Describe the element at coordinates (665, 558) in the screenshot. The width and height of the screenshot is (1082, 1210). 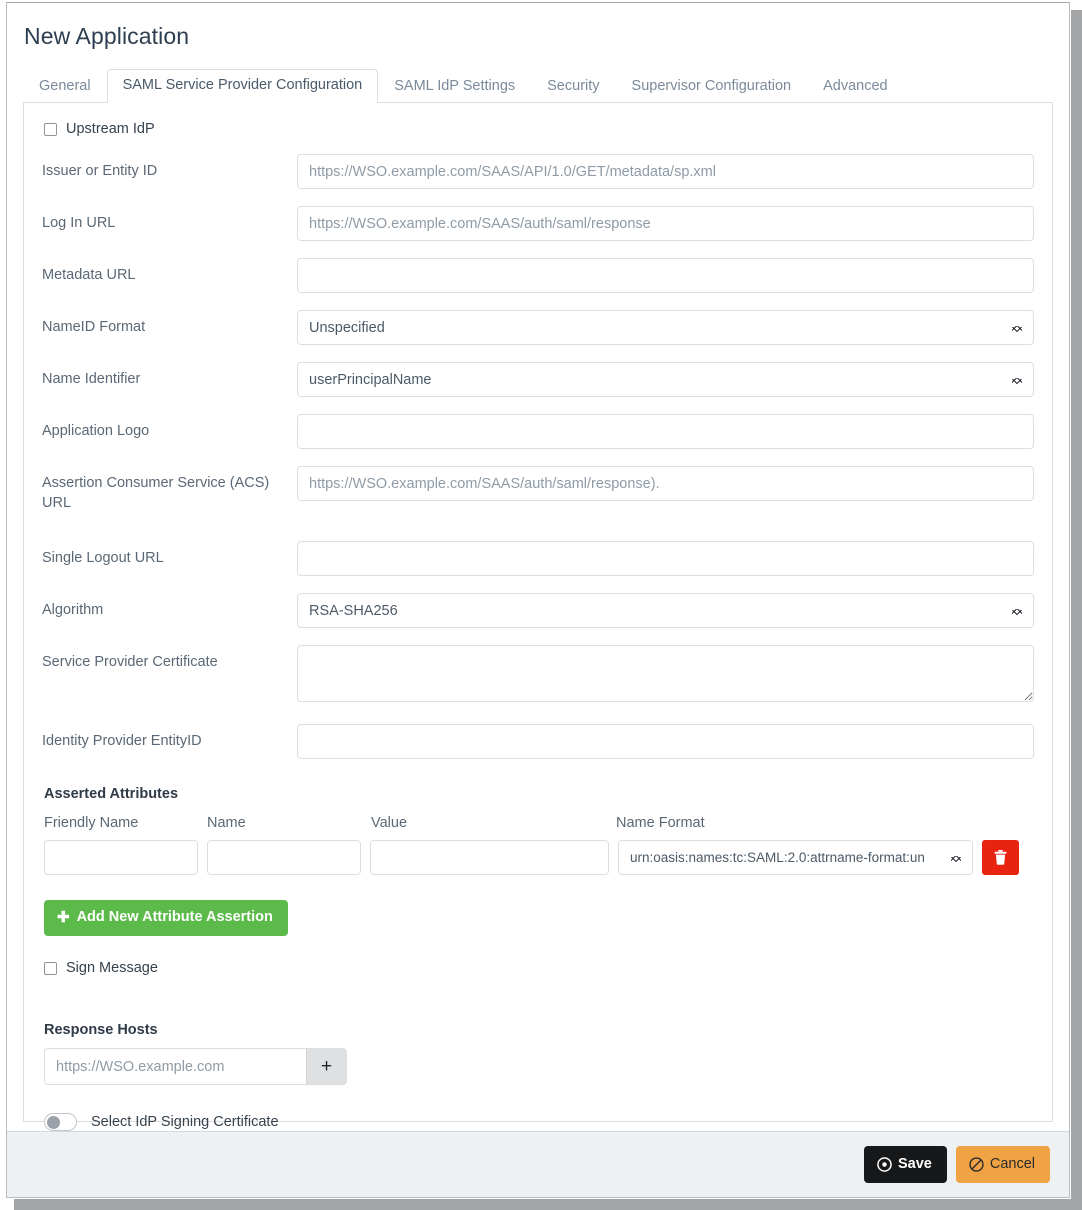
I see `single-logout-url-input` at that location.